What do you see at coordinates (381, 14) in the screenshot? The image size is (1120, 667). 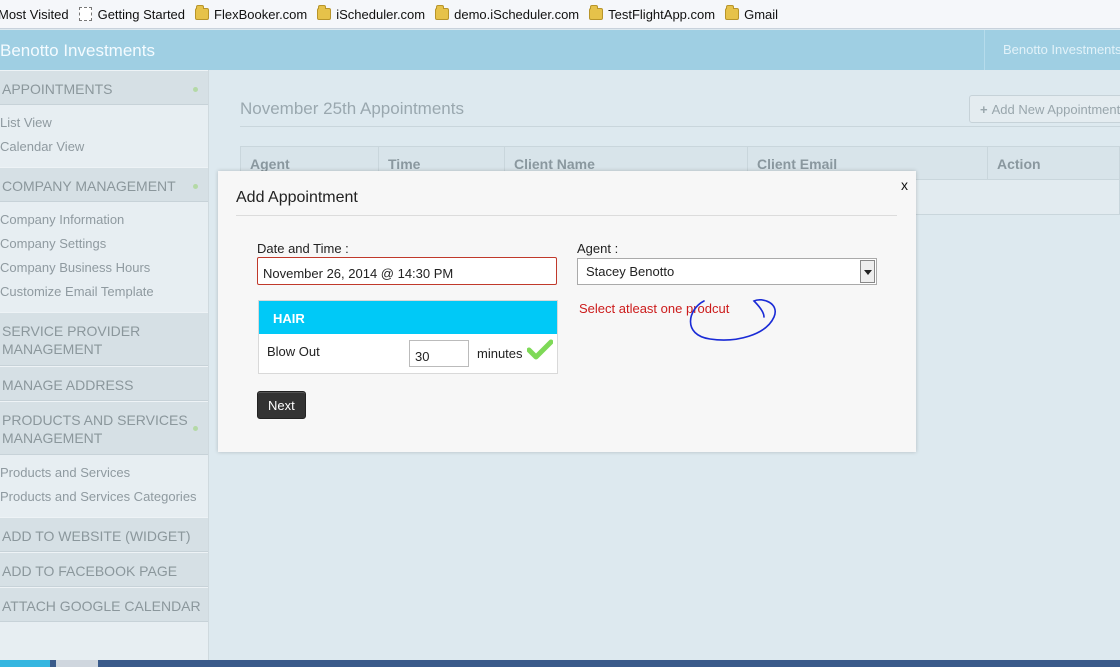 I see `bookmark-label: iScheduler.com` at bounding box center [381, 14].